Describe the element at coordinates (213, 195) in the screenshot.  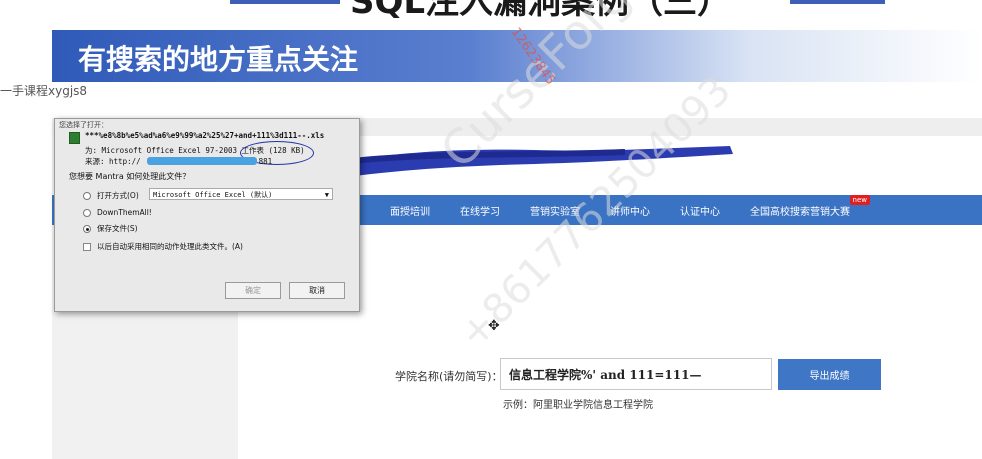
I see `open-with-select-value: Microsoft Office Excel (默认)` at that location.